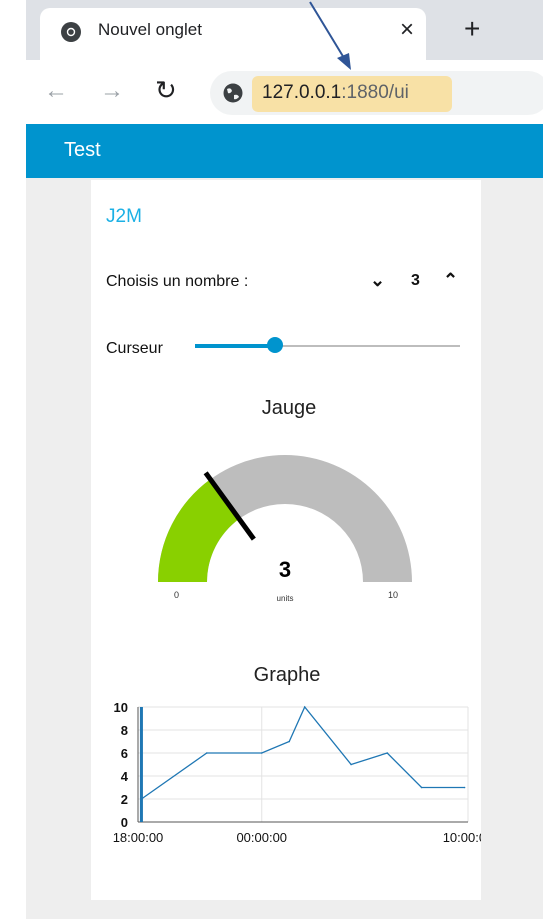 This screenshot has height=919, width=543. Describe the element at coordinates (375, 92) in the screenshot. I see `url-path: :1880/ui` at that location.